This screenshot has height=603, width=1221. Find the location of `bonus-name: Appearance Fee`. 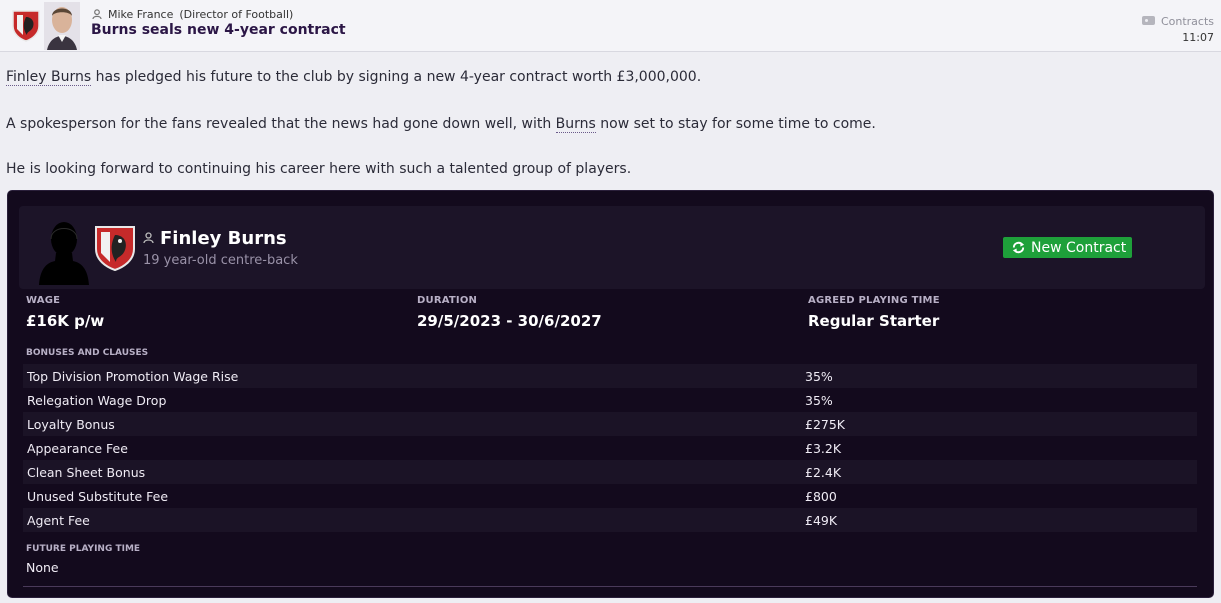

bonus-name: Appearance Fee is located at coordinates (77, 448).